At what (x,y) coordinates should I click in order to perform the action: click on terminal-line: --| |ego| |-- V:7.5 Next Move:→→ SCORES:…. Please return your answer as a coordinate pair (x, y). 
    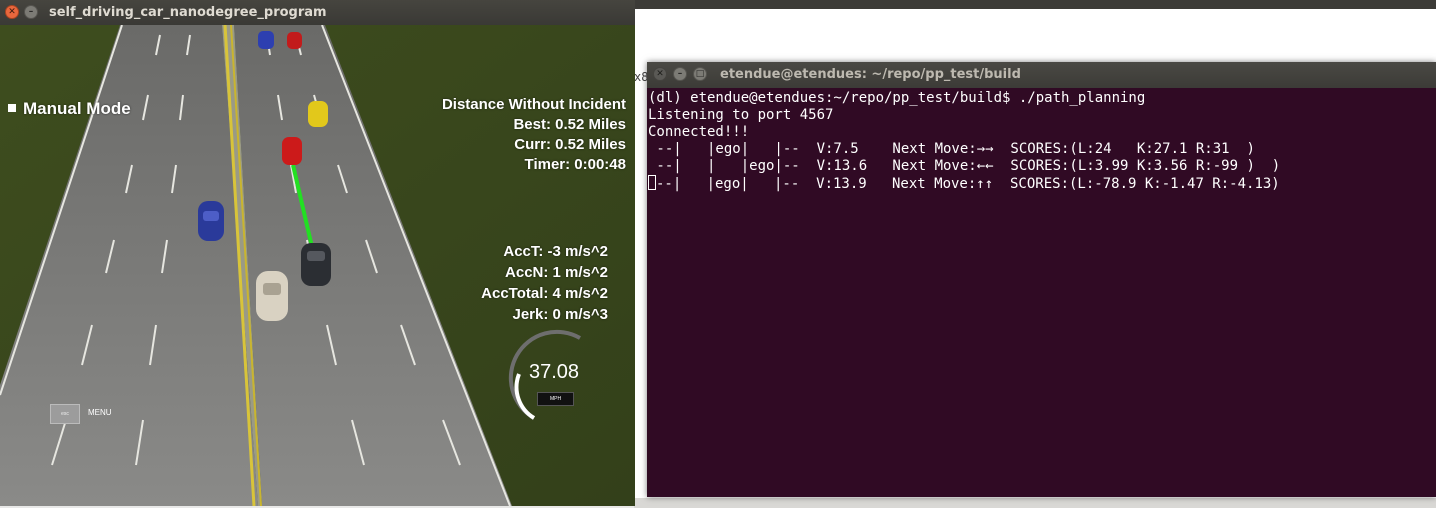
    Looking at the image, I should click on (951, 149).